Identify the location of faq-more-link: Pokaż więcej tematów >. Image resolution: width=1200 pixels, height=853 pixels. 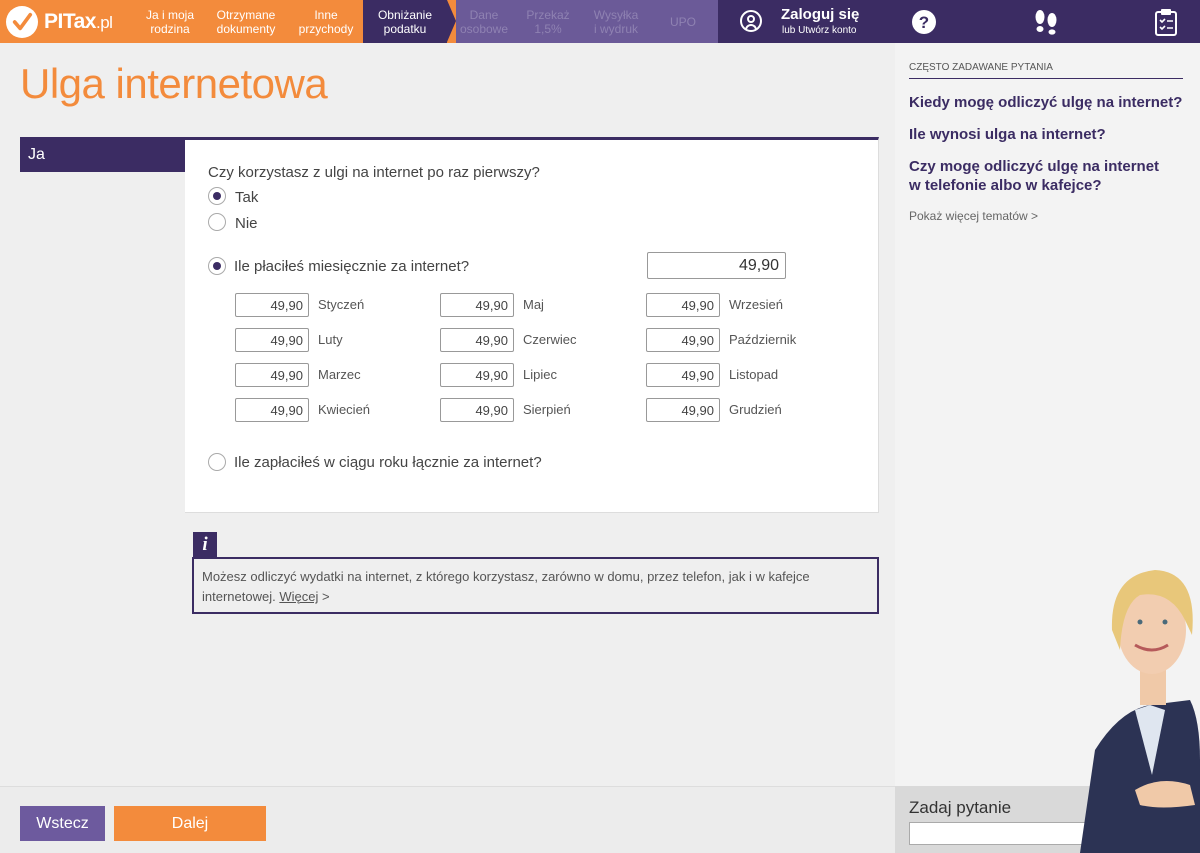
(973, 216).